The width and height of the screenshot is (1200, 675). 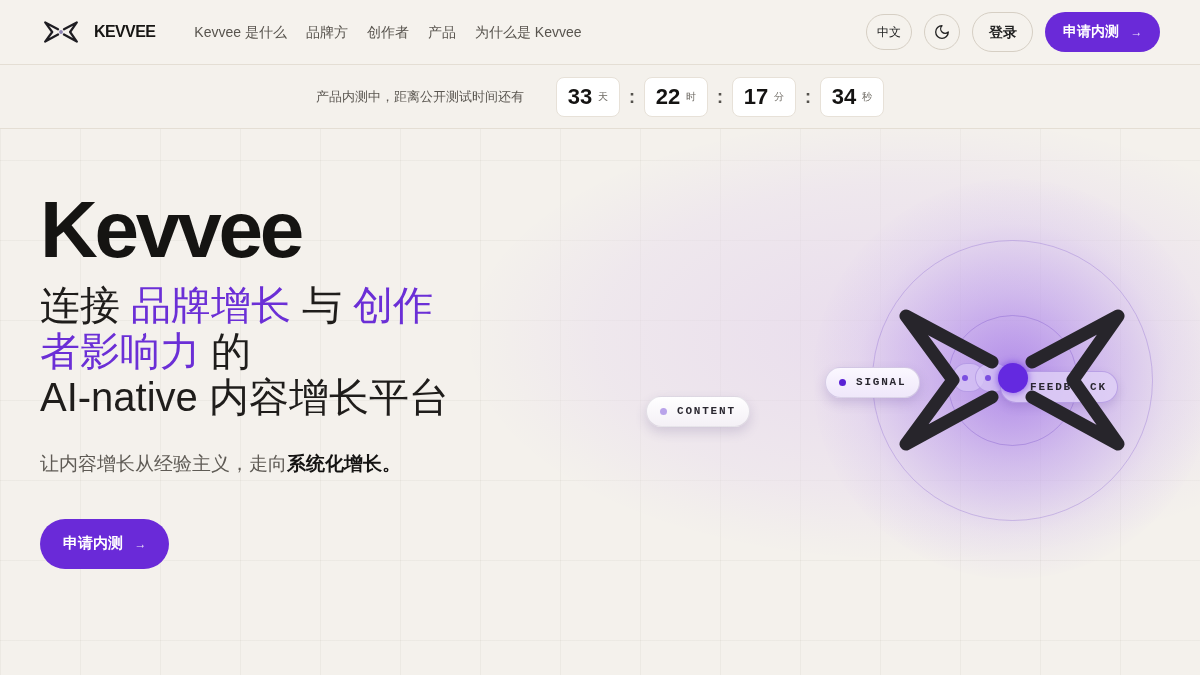 I want to click on nav-link: 产品, so click(x=441, y=32).